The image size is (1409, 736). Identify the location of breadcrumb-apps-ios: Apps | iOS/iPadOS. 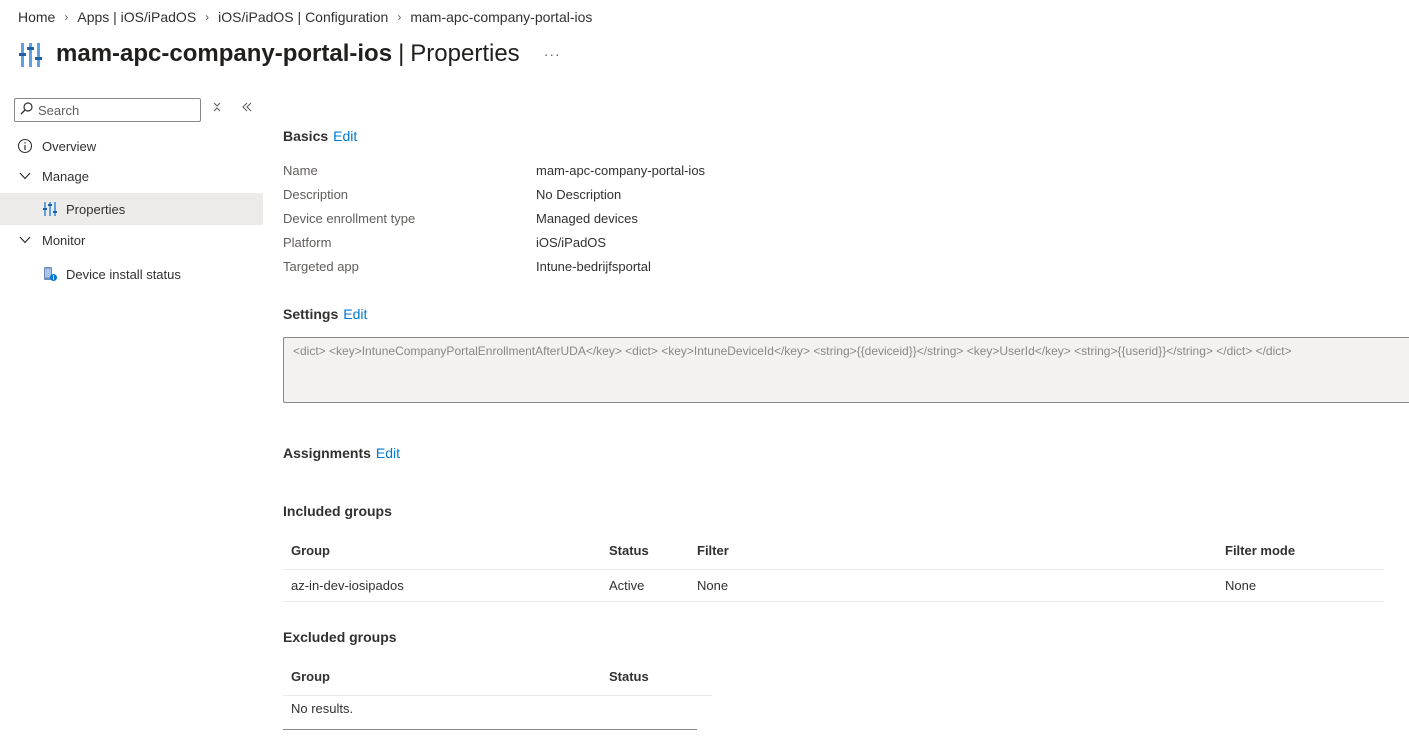
(136, 17).